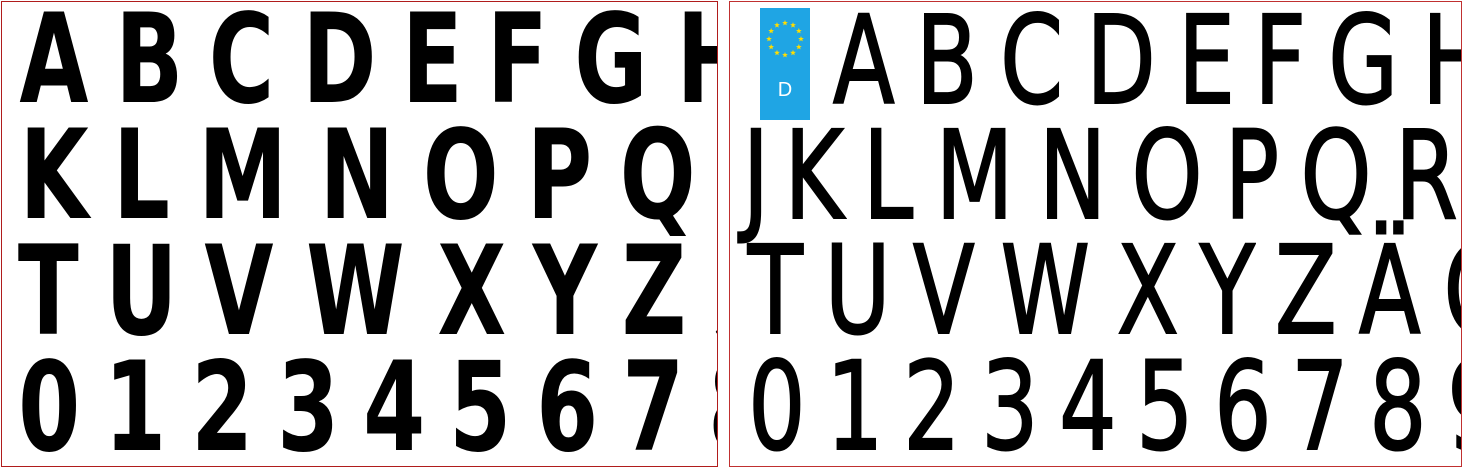  What do you see at coordinates (947, 66) in the screenshot?
I see `glyph: B` at bounding box center [947, 66].